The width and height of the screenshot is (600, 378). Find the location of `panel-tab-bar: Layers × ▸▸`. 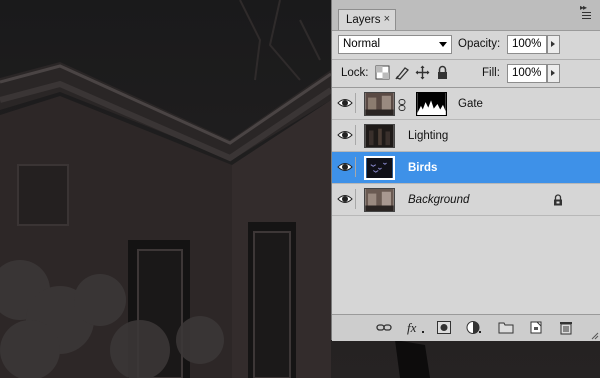

panel-tab-bar: Layers × ▸▸ is located at coordinates (466, 15).